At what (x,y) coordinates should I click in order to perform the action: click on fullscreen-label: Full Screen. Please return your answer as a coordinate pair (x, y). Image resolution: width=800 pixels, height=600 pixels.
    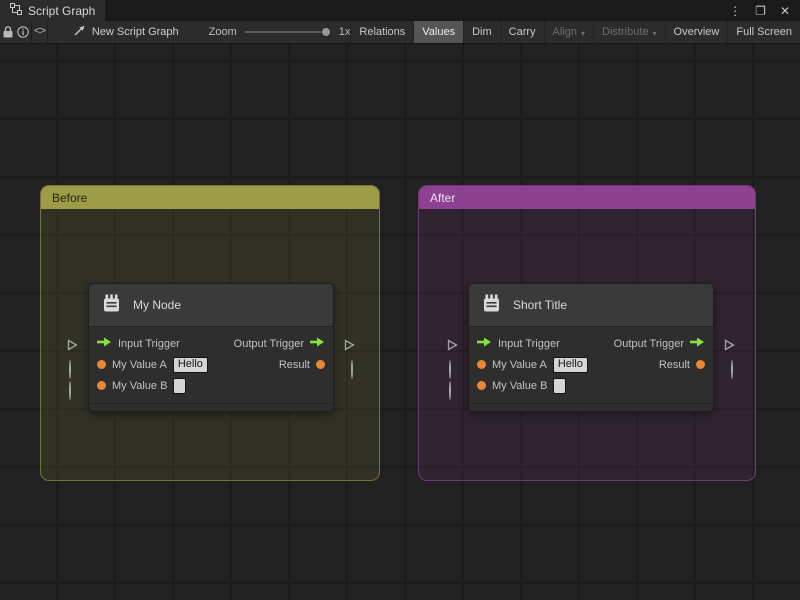
    Looking at the image, I should click on (764, 32).